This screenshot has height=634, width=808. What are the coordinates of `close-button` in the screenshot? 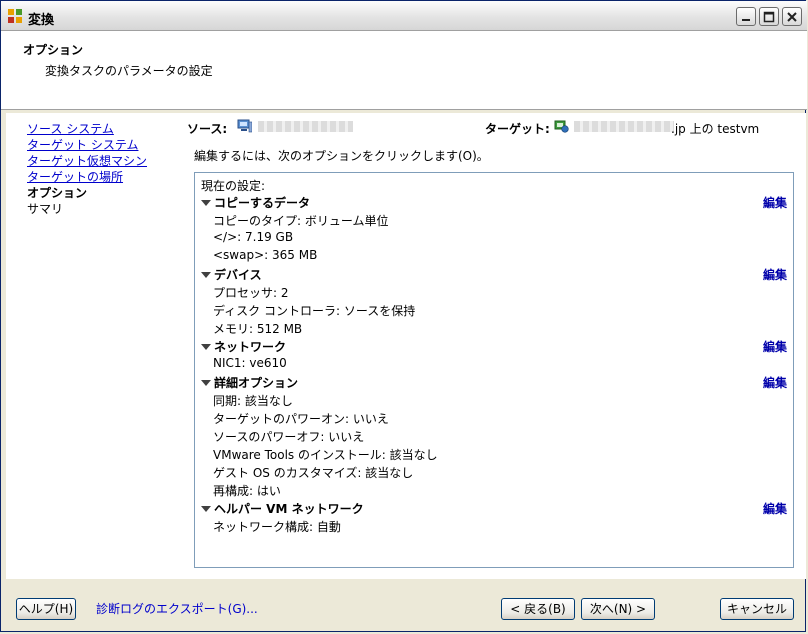 It's located at (792, 16).